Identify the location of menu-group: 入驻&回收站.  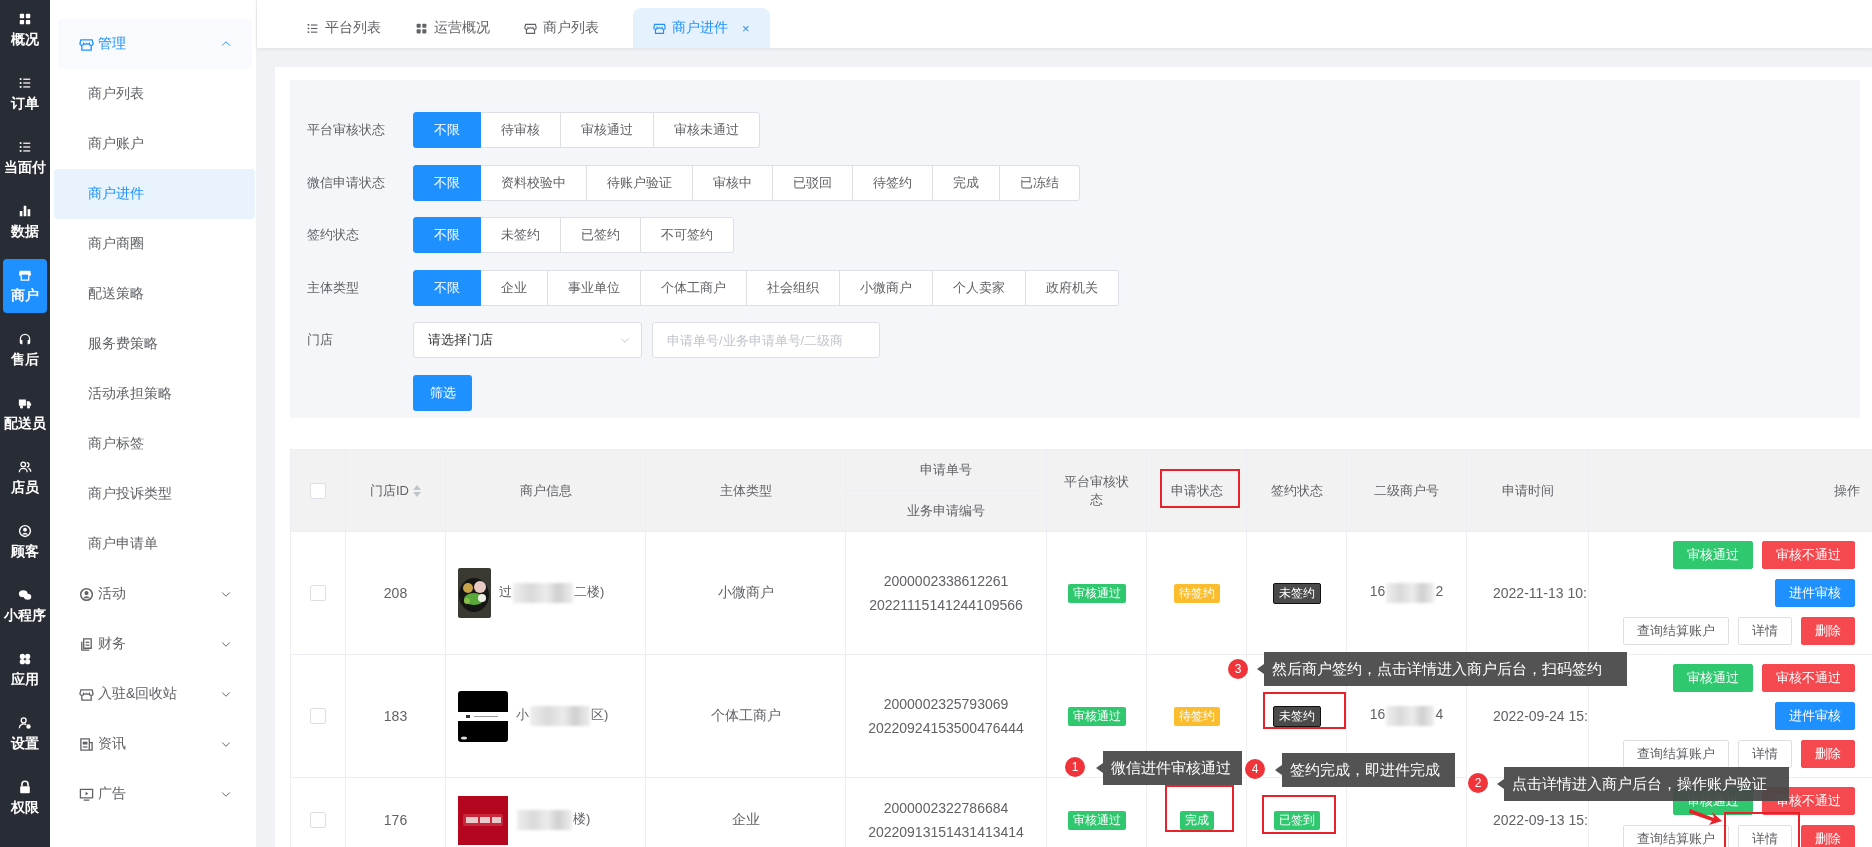
(155, 694).